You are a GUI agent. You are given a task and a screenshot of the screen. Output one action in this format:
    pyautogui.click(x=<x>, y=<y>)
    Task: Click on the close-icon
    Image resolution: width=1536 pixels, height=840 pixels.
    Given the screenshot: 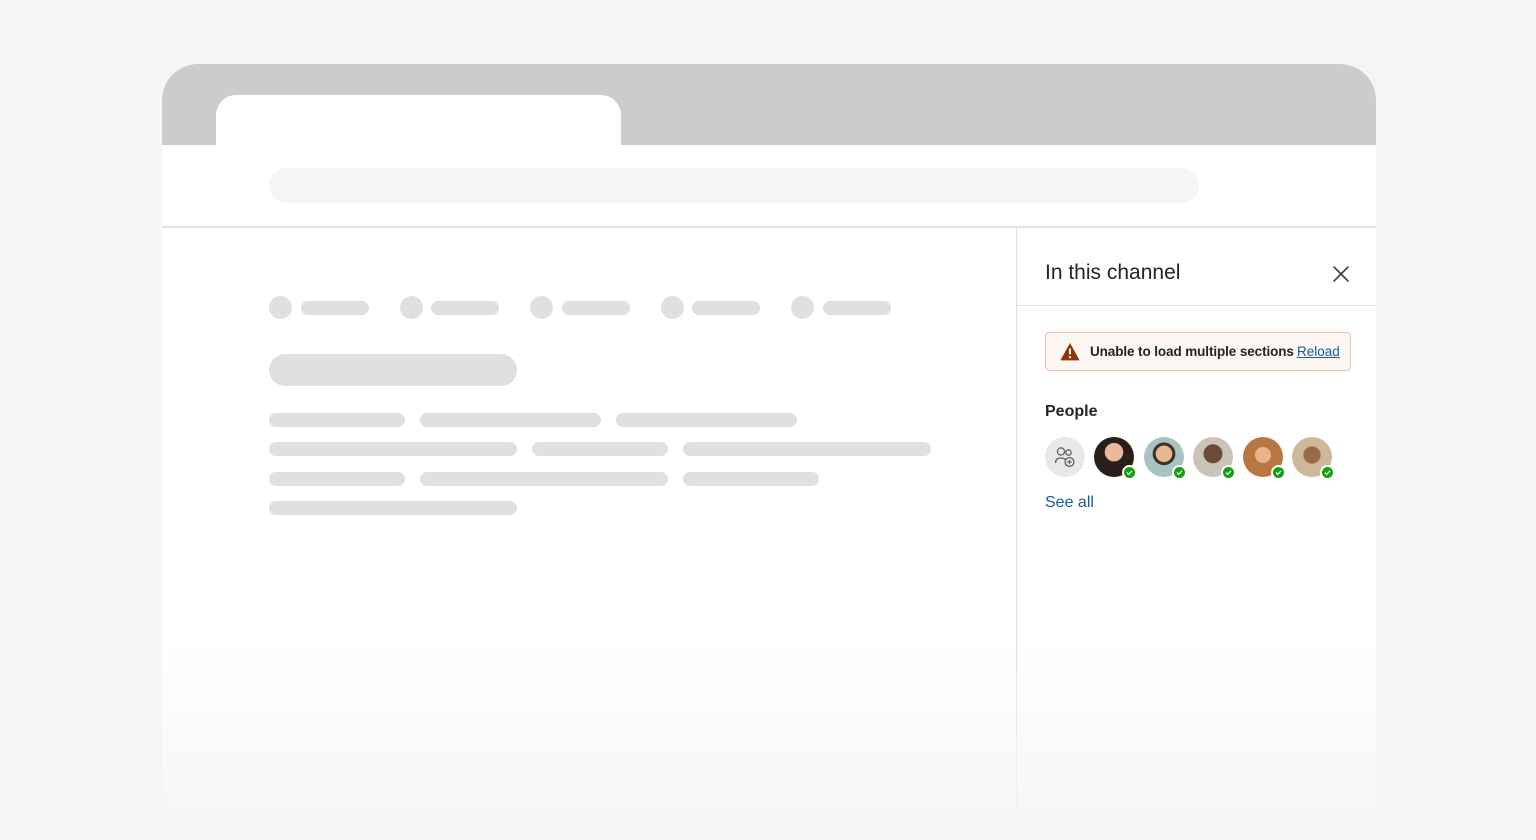 What is the action you would take?
    pyautogui.click(x=1341, y=274)
    